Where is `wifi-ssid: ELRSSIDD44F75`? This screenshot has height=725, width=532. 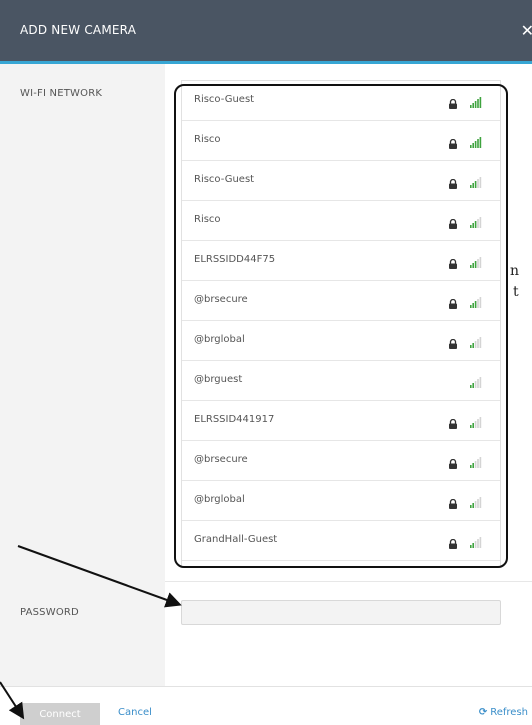 wifi-ssid: ELRSSIDD44F75 is located at coordinates (235, 259).